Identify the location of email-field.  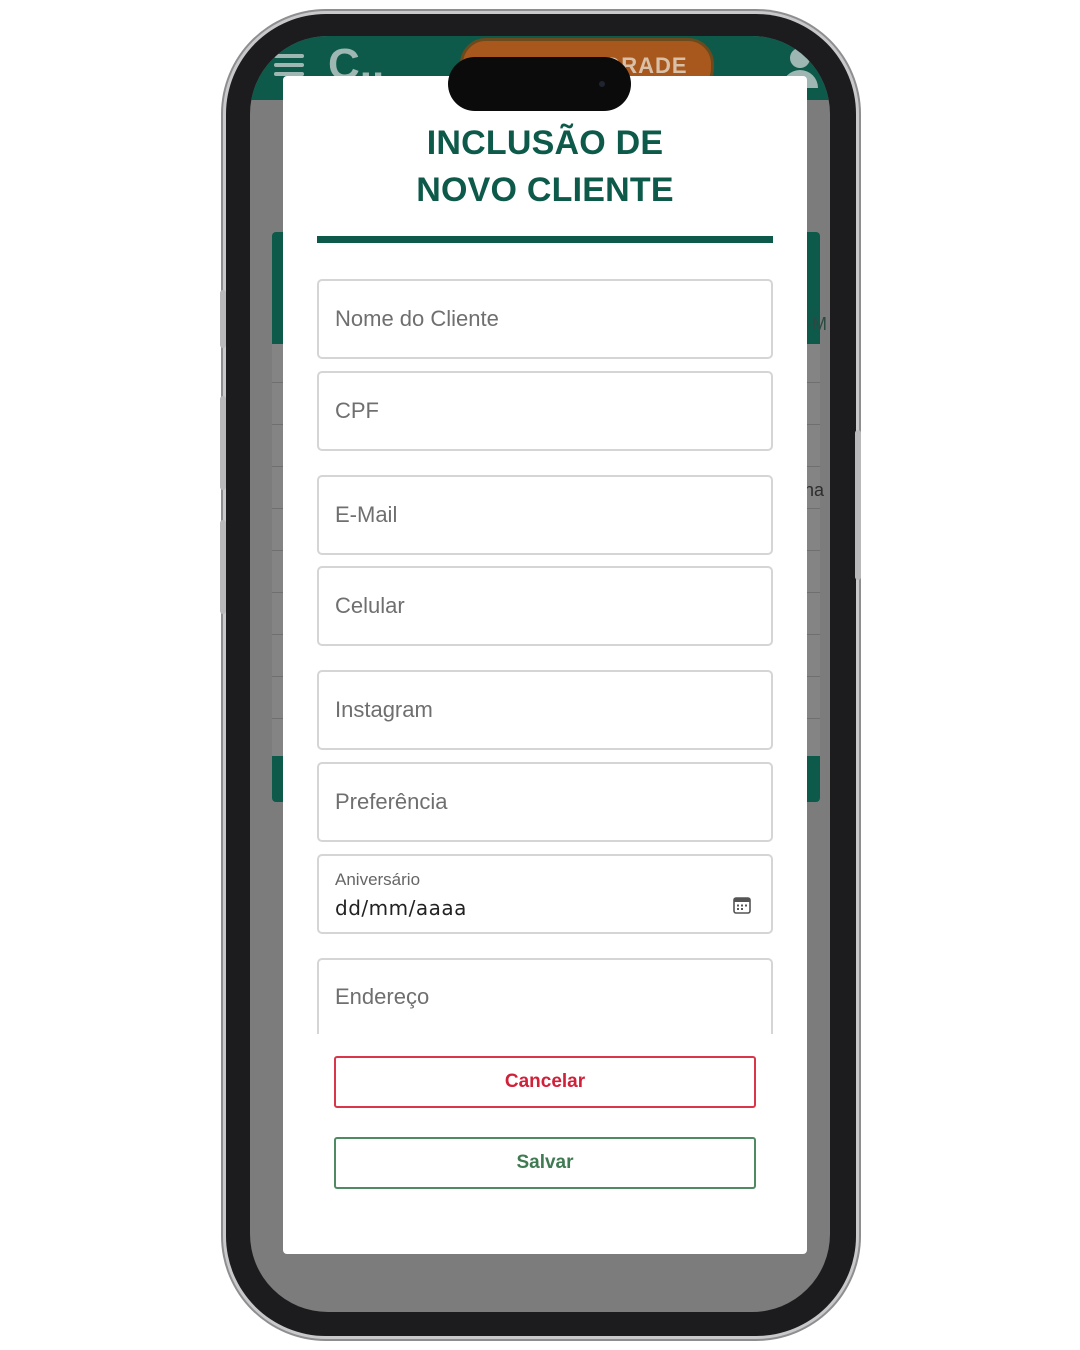
(545, 515).